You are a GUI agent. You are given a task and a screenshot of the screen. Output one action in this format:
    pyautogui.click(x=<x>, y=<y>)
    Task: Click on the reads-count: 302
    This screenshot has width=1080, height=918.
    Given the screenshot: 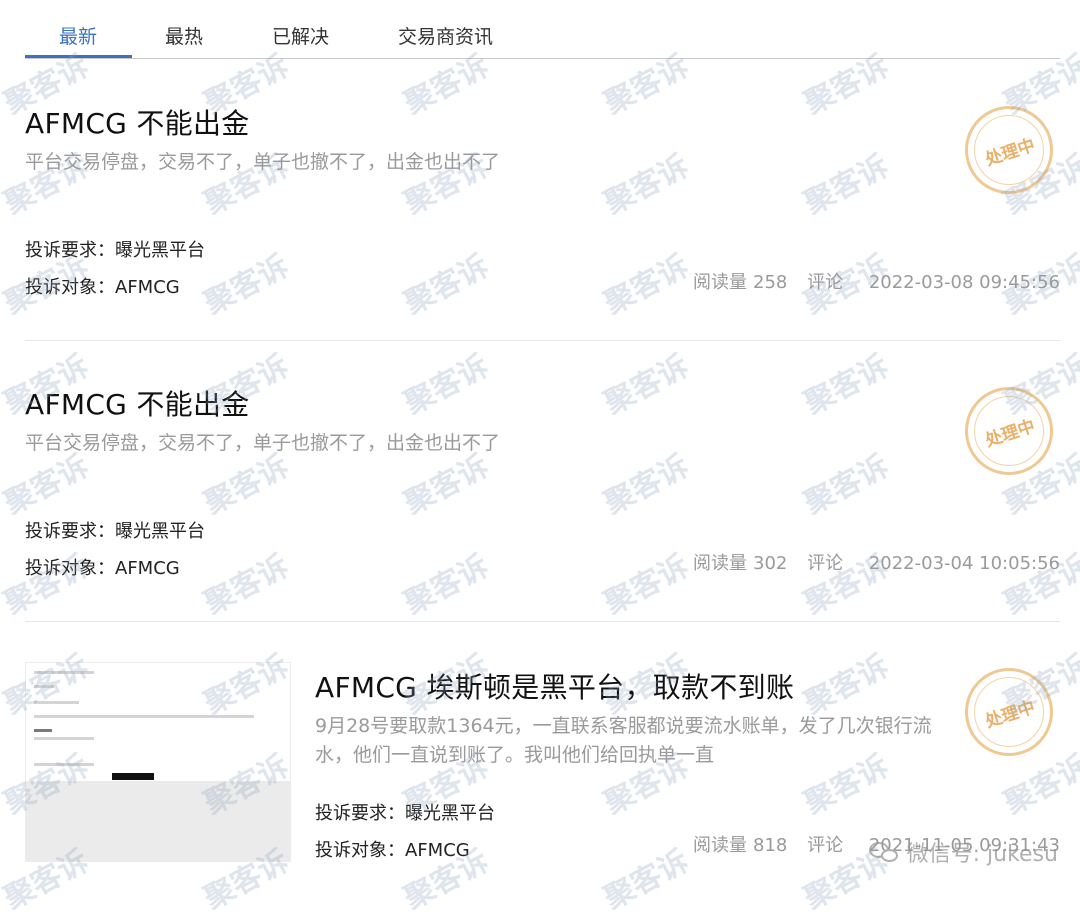 What is the action you would take?
    pyautogui.click(x=770, y=563)
    